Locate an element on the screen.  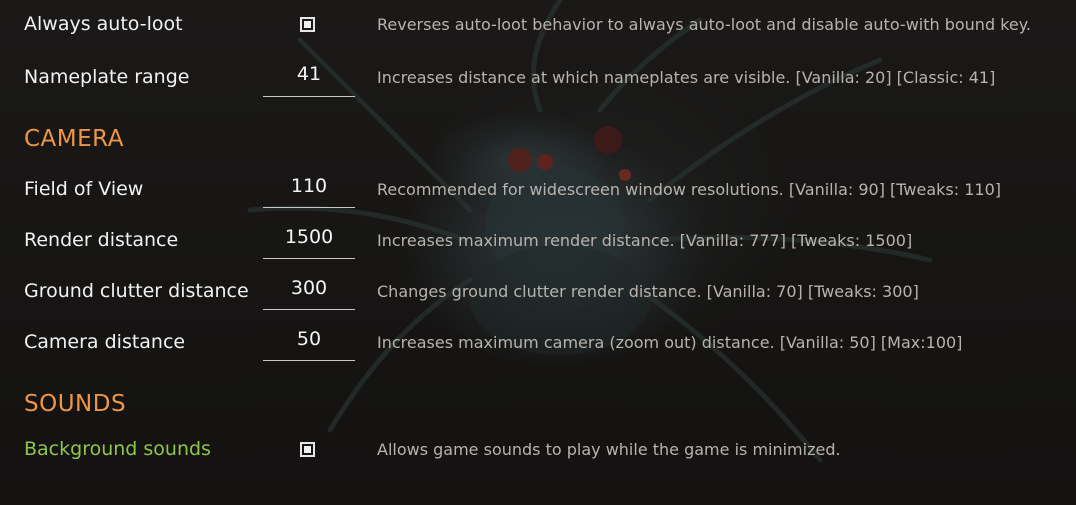
section-title-sounds: SOUNDS is located at coordinates (75, 404).